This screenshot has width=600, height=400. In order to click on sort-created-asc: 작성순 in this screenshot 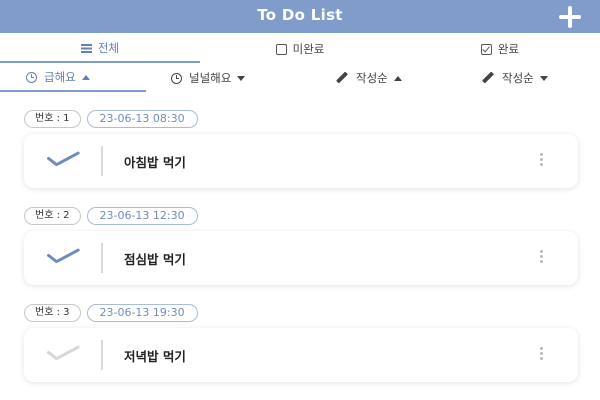, I will do `click(391, 78)`.